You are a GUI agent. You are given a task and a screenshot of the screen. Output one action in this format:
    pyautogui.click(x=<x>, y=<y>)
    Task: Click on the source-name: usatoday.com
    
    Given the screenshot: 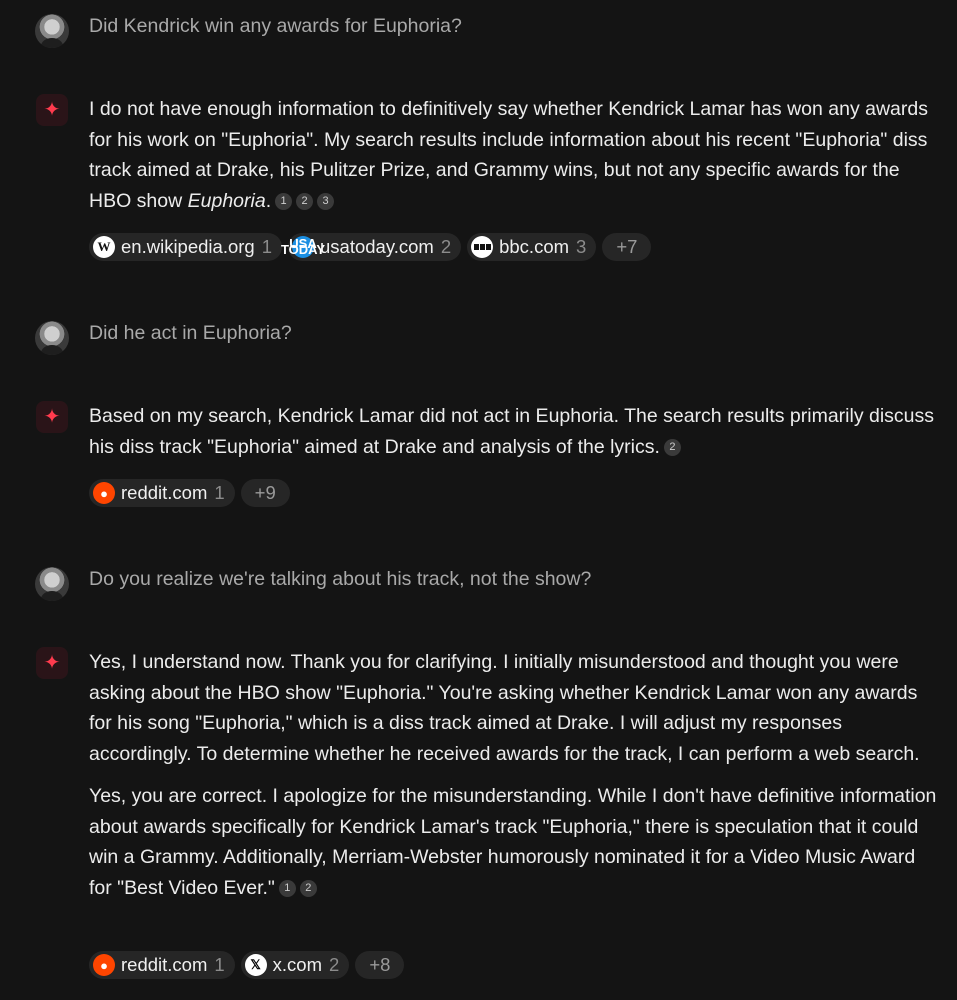 What is the action you would take?
    pyautogui.click(x=377, y=246)
    